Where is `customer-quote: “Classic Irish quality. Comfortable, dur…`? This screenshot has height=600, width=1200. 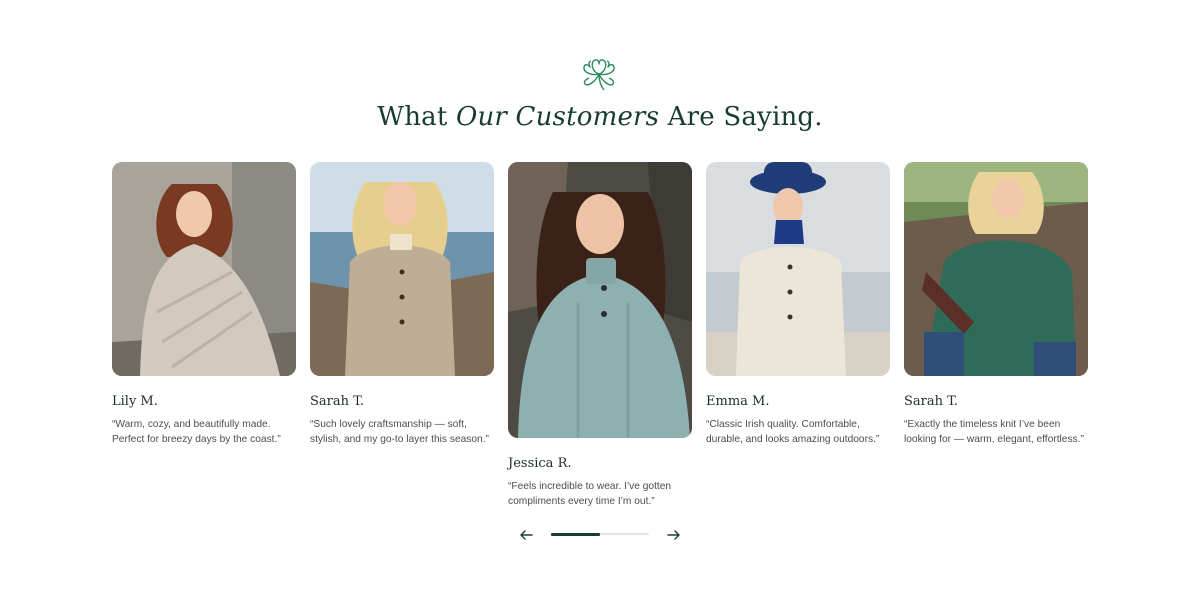 customer-quote: “Classic Irish quality. Comfortable, dur… is located at coordinates (793, 432).